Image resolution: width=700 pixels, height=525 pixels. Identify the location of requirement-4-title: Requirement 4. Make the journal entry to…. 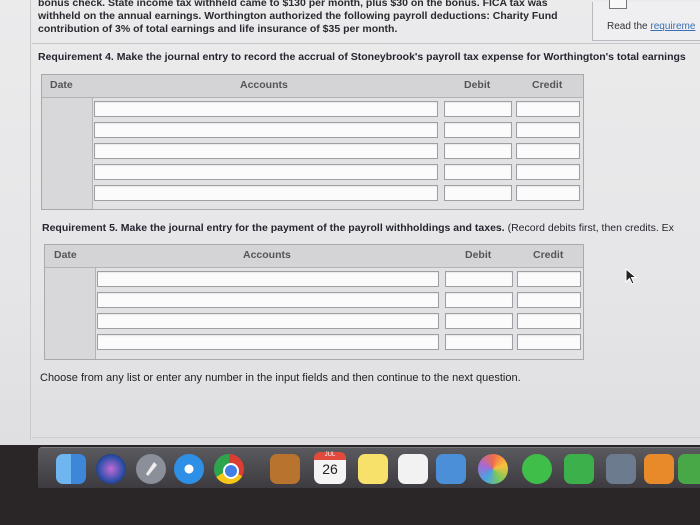
(362, 57).